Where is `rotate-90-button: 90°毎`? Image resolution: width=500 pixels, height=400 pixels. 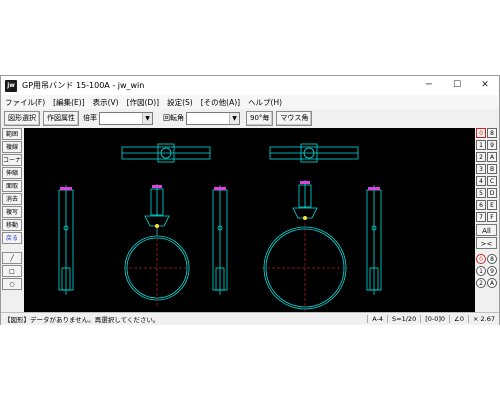 rotate-90-button: 90°毎 is located at coordinates (260, 118).